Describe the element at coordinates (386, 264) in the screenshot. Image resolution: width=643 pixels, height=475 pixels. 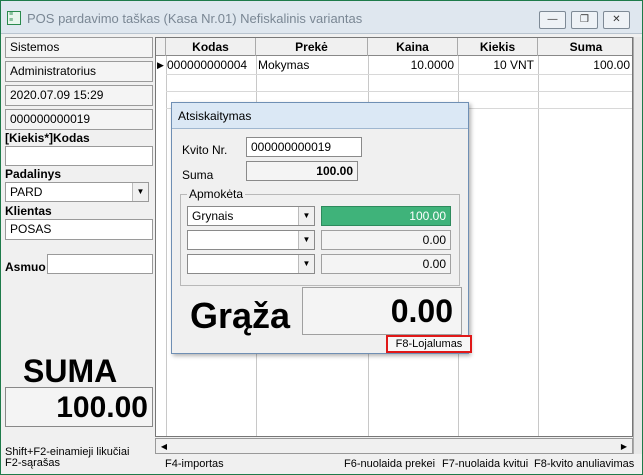
I see `payment-amount-3: 0.00` at that location.